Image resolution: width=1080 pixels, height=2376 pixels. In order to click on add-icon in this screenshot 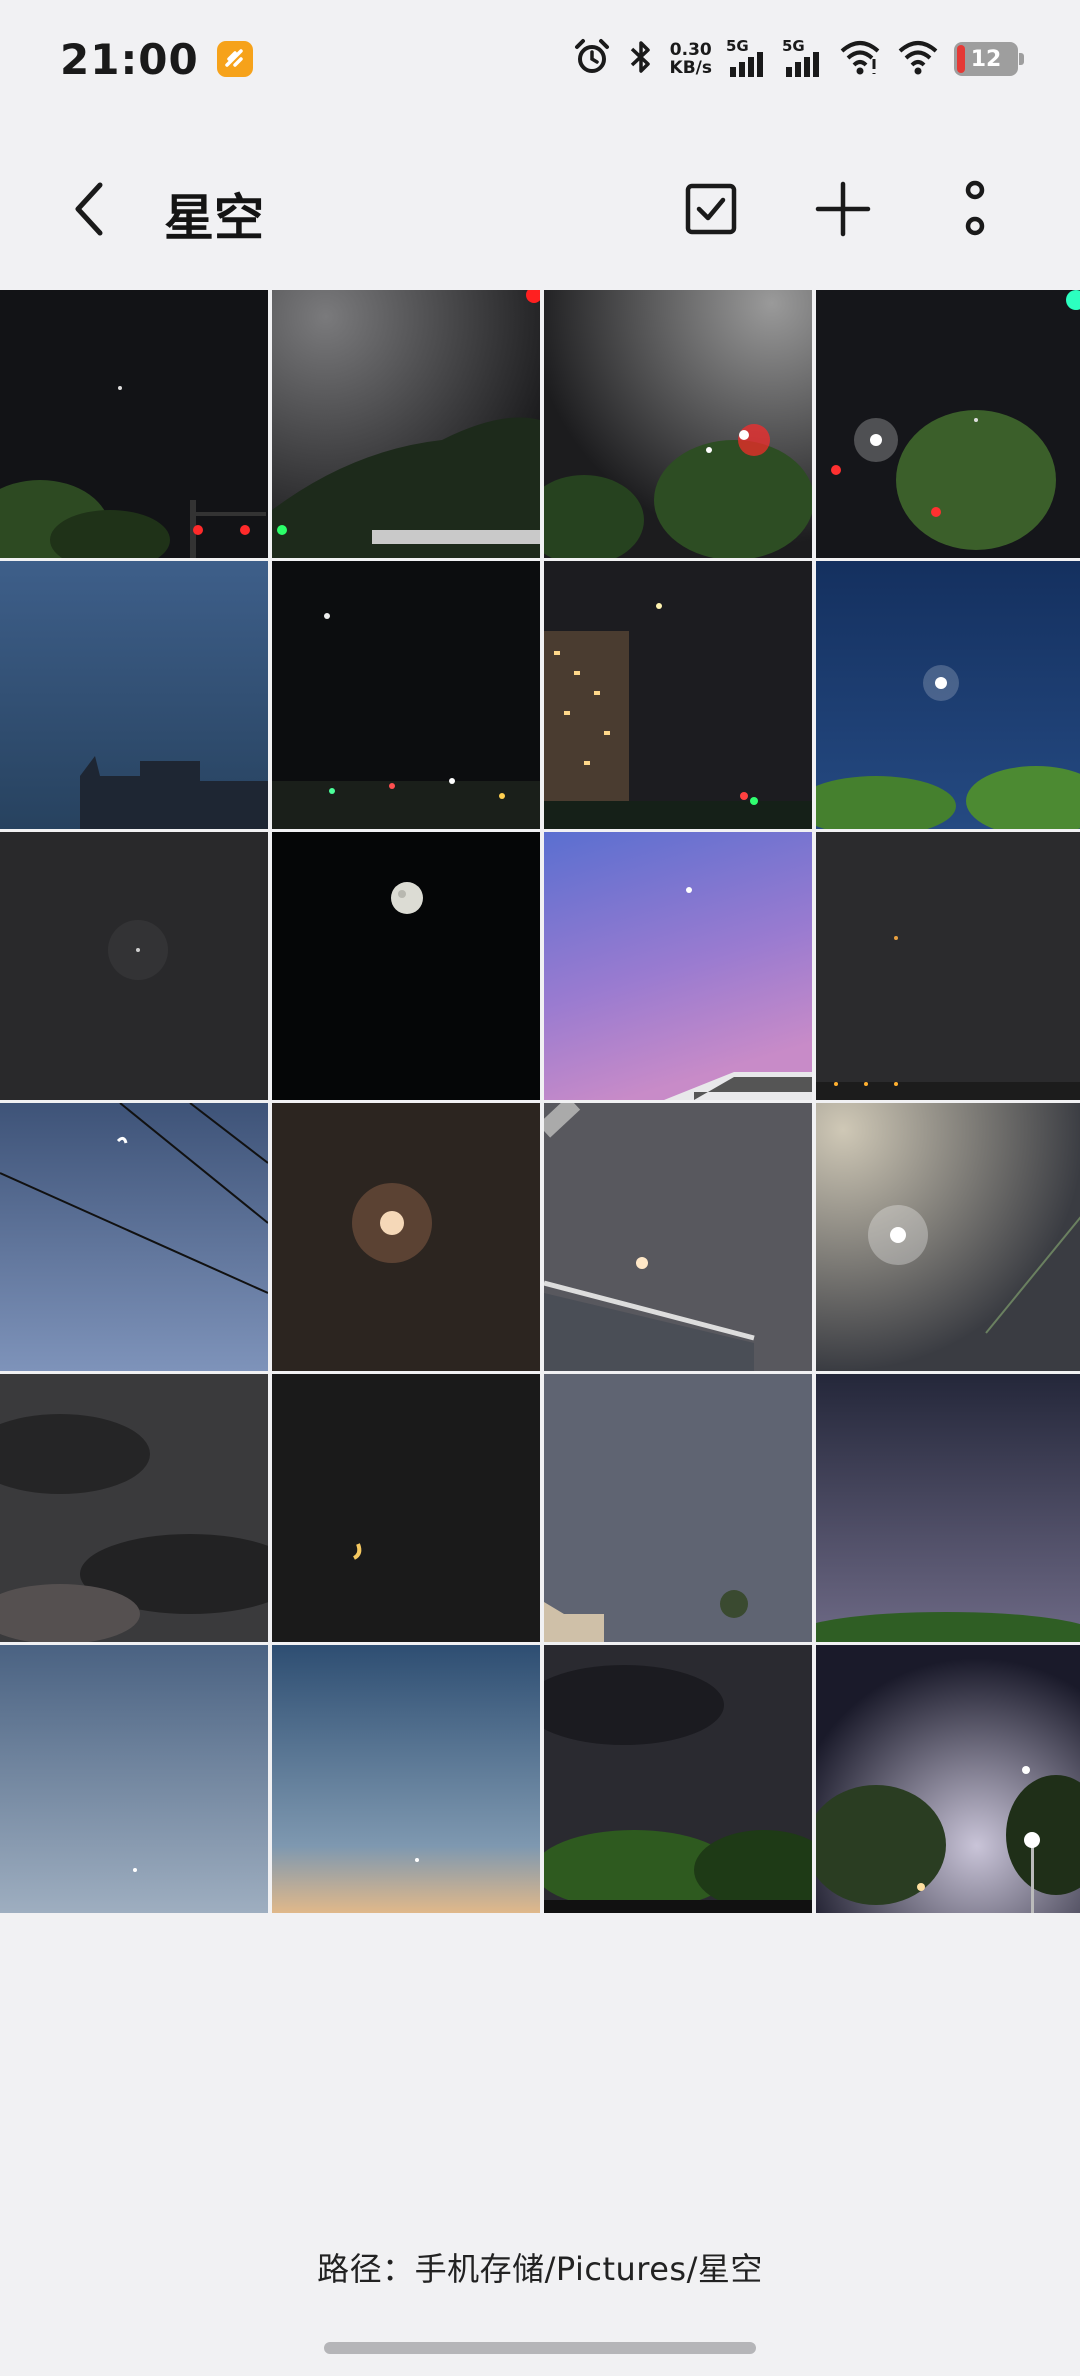, I will do `click(843, 209)`.